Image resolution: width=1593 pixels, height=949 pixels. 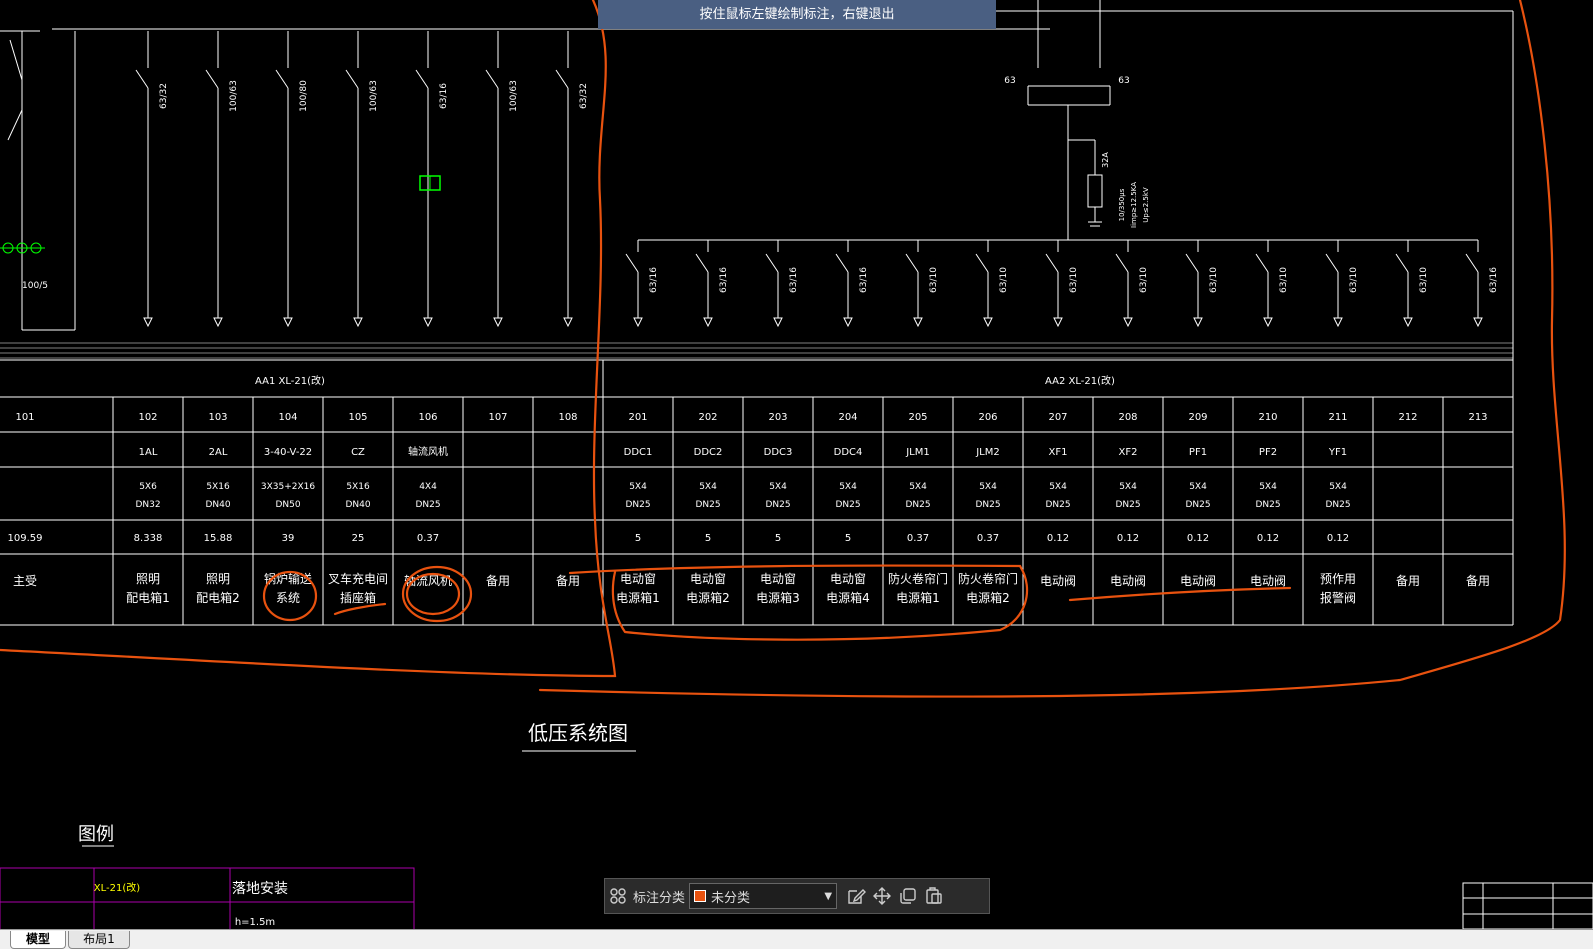 What do you see at coordinates (917, 417) in the screenshot?
I see `circuit-number: 205` at bounding box center [917, 417].